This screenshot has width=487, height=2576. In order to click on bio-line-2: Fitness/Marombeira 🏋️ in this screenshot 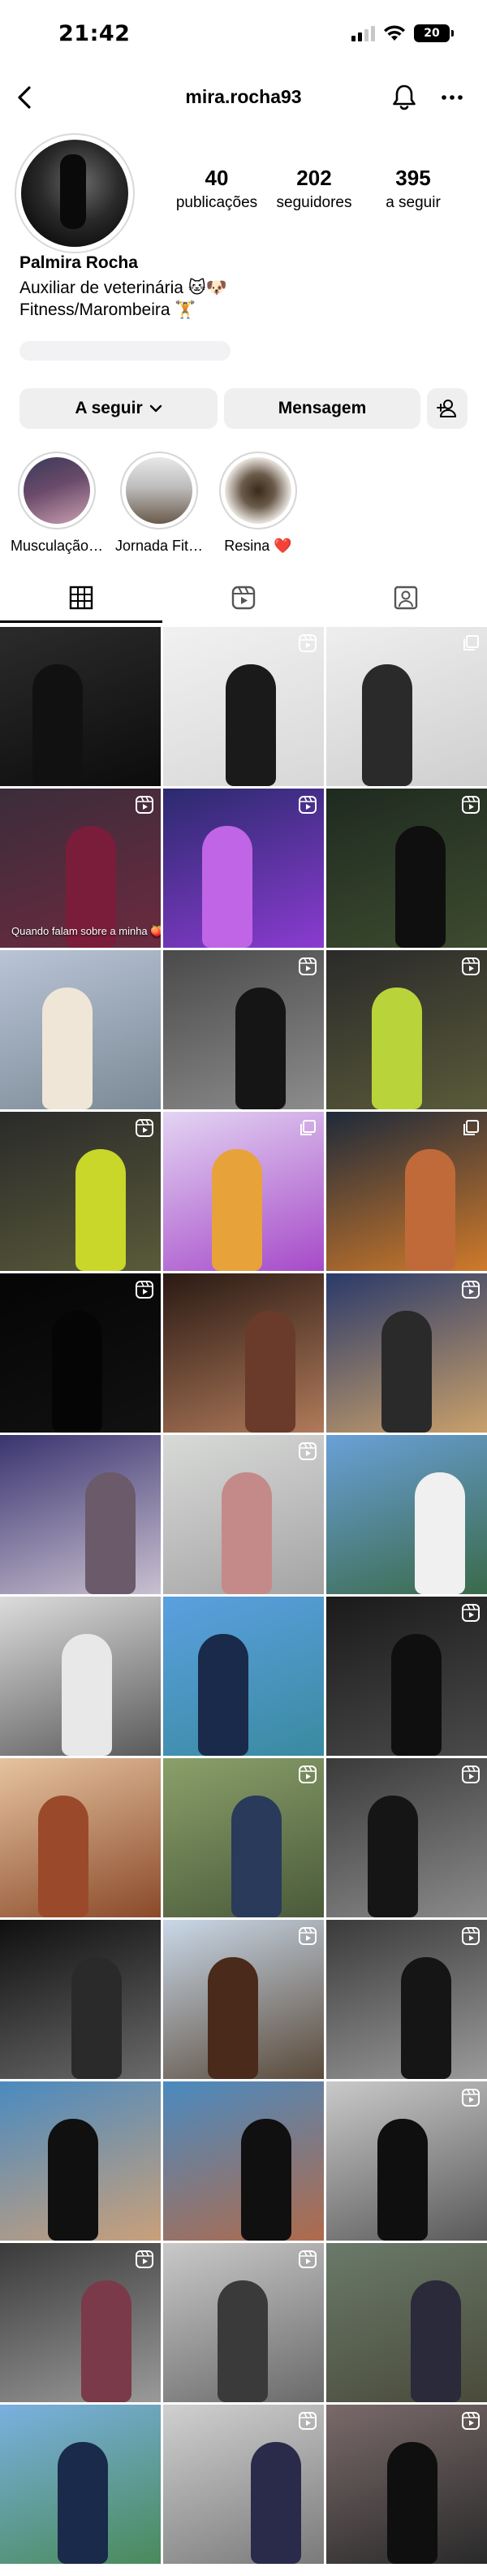, I will do `click(108, 309)`.